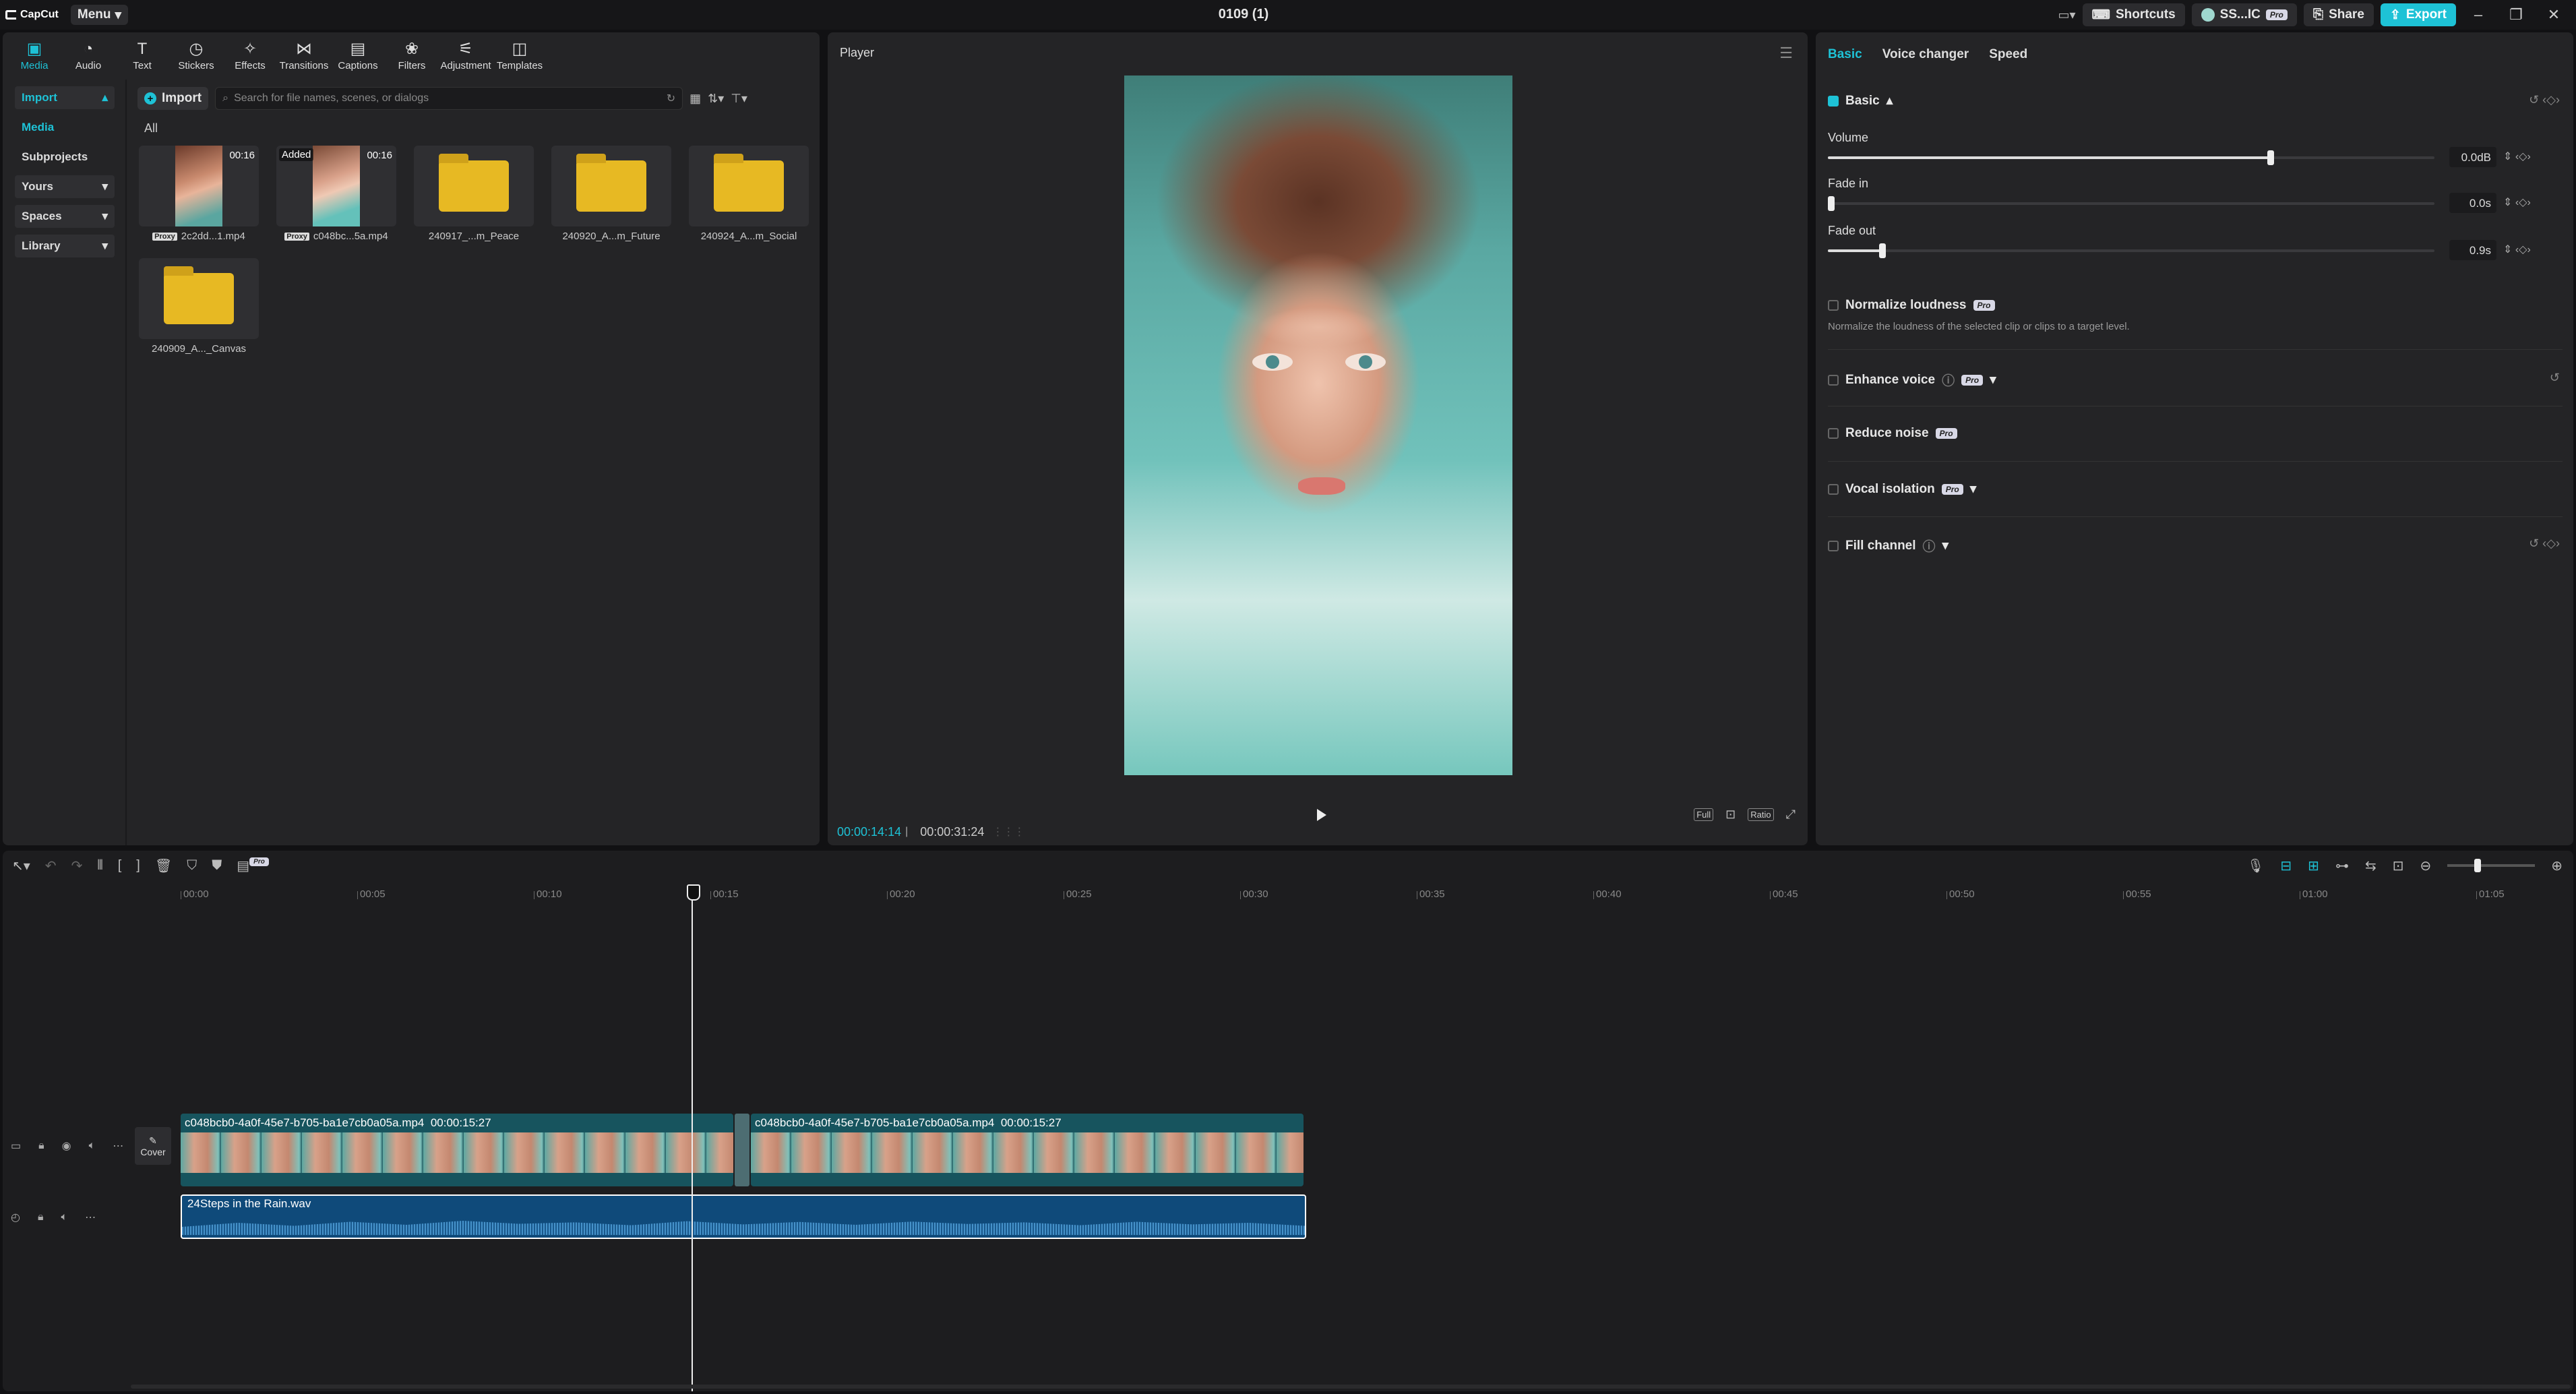 The height and width of the screenshot is (1394, 2576). What do you see at coordinates (2286, 865) in the screenshot?
I see `link-clips-icon: ⊟` at bounding box center [2286, 865].